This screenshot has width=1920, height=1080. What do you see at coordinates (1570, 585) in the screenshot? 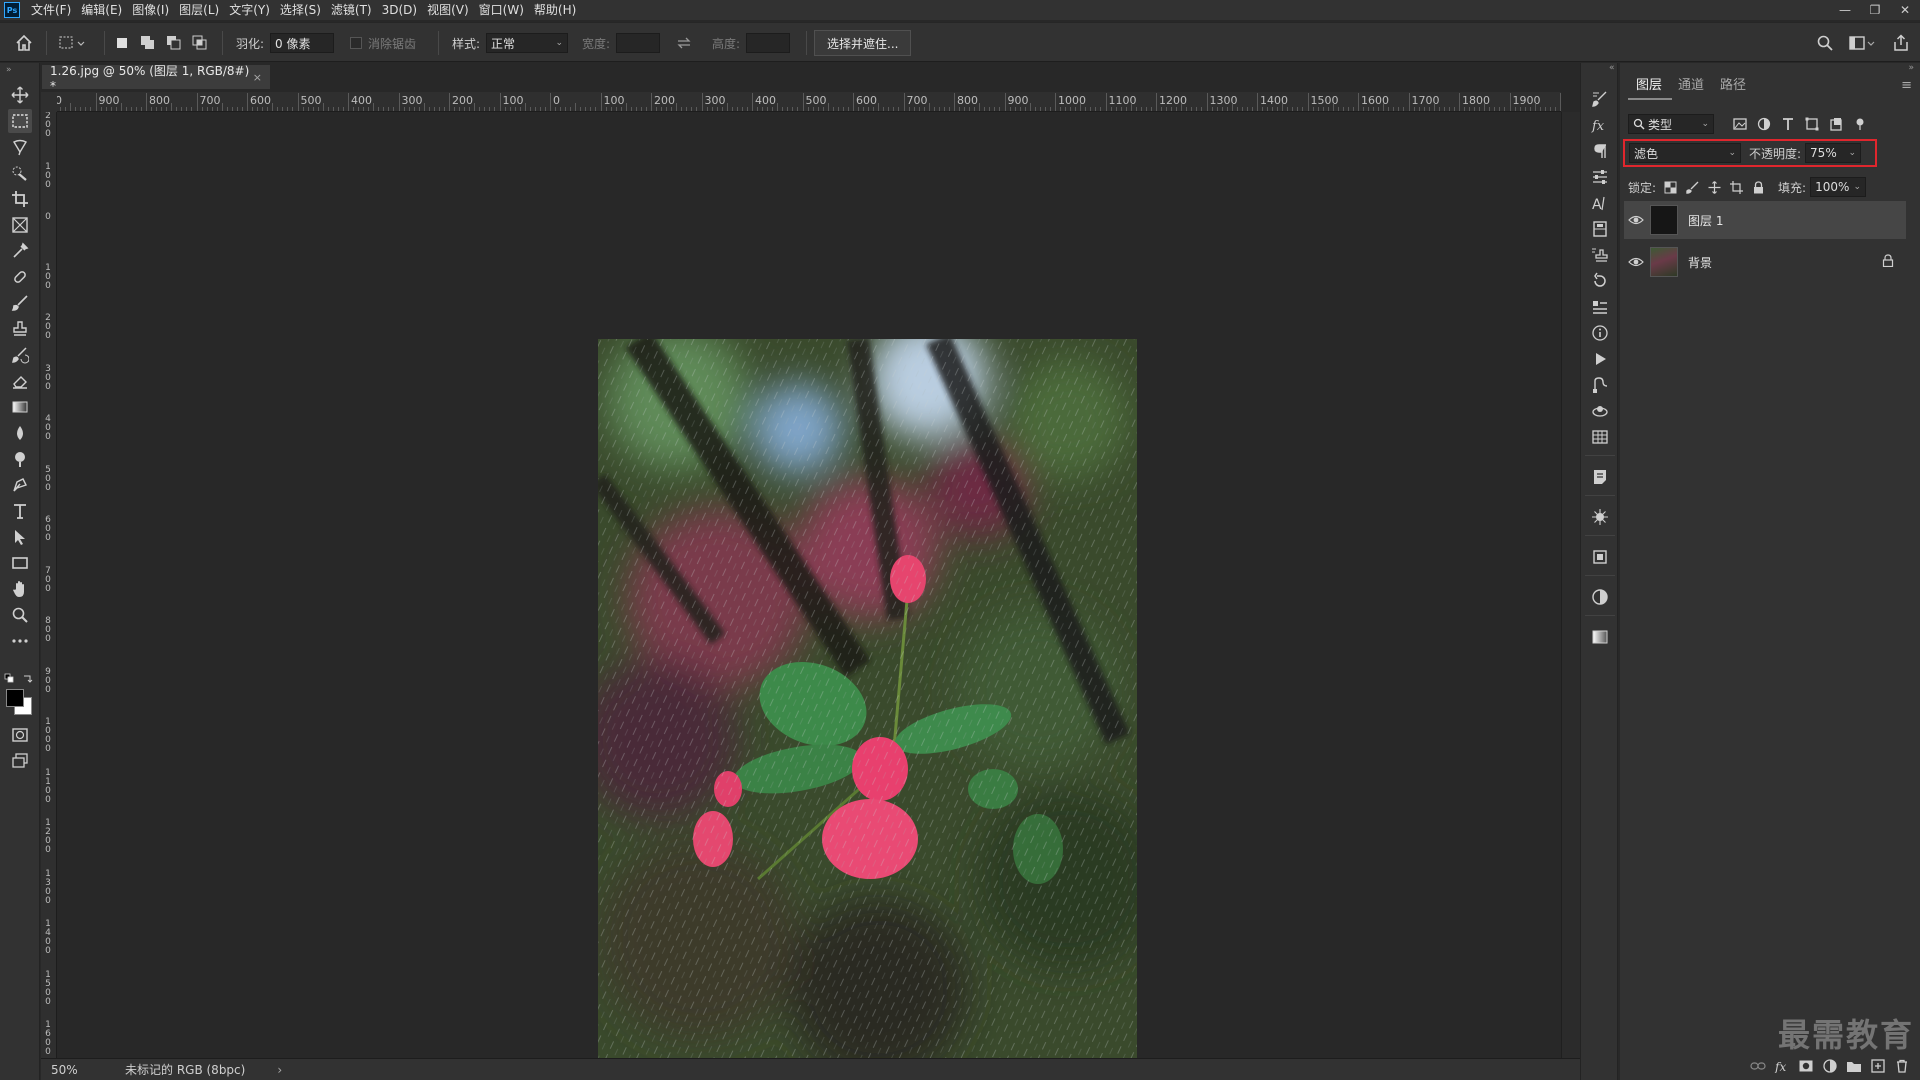
I see `vertical-scrollbar` at bounding box center [1570, 585].